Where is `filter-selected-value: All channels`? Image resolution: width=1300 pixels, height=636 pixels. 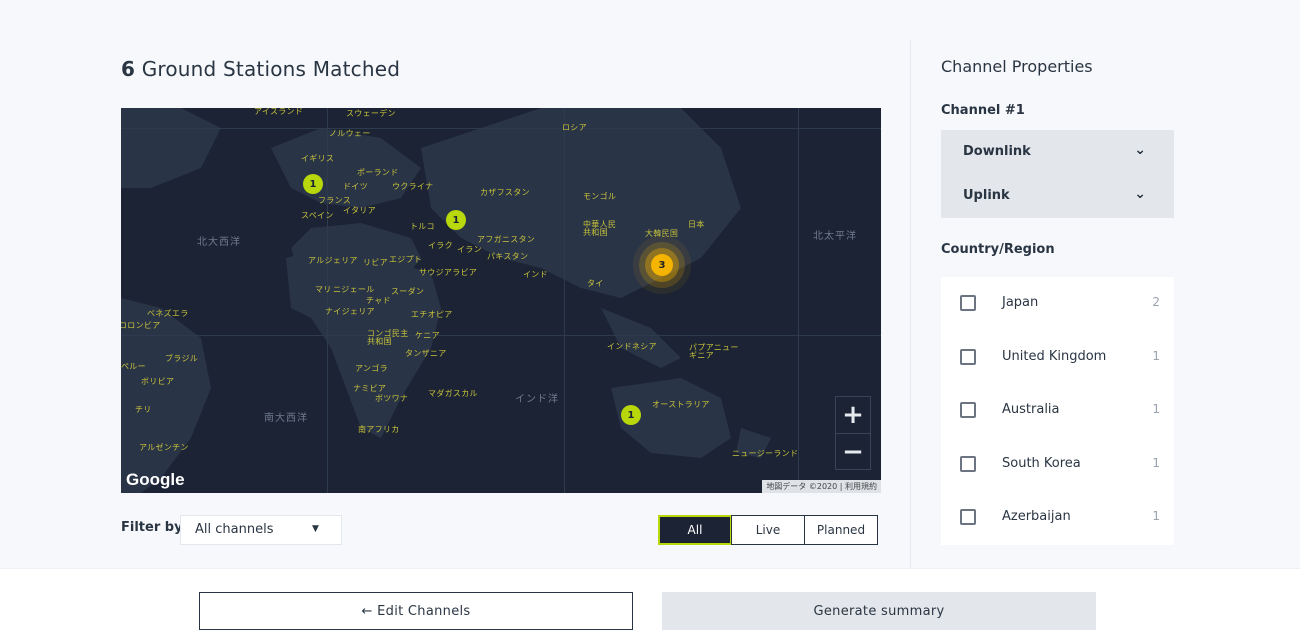
filter-selected-value: All channels is located at coordinates (234, 529).